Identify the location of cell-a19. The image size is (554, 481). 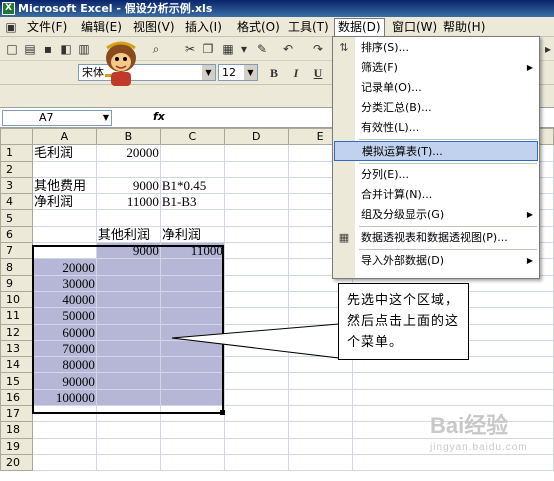
(64, 446).